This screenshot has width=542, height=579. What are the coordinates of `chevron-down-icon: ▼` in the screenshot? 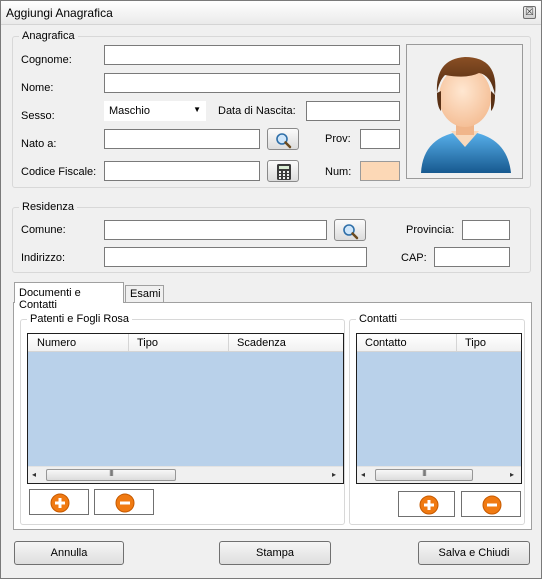 It's located at (197, 109).